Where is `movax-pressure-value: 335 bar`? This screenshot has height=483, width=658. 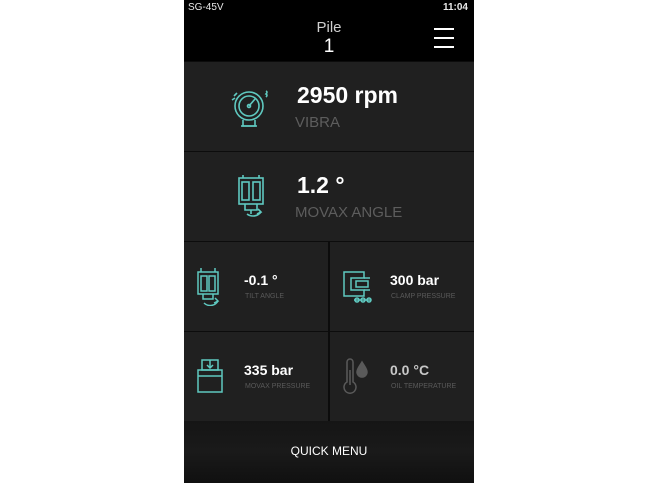 movax-pressure-value: 335 bar is located at coordinates (269, 370).